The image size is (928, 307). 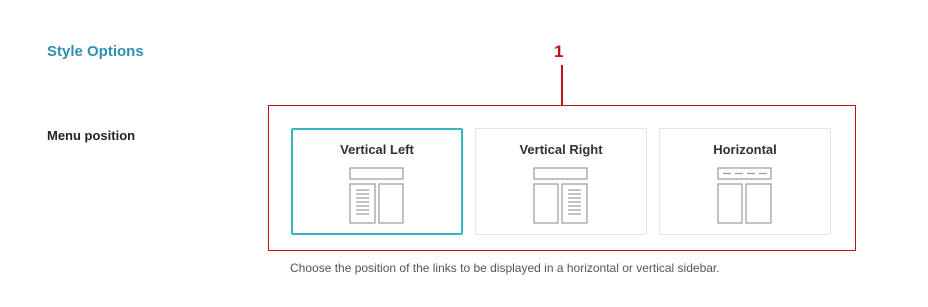 I want to click on section-title: Style Options, so click(x=95, y=51).